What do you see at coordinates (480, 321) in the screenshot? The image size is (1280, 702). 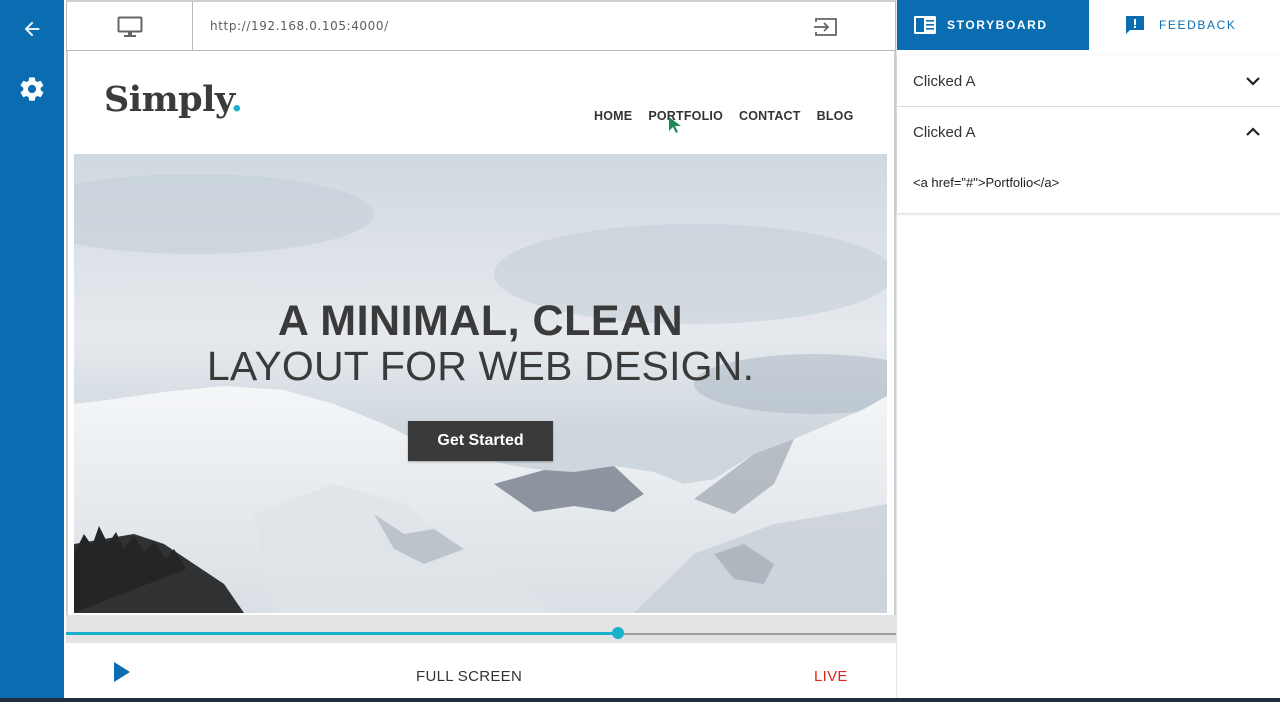 I see `hero-heading-line1: A MINIMAL, CLEAN` at bounding box center [480, 321].